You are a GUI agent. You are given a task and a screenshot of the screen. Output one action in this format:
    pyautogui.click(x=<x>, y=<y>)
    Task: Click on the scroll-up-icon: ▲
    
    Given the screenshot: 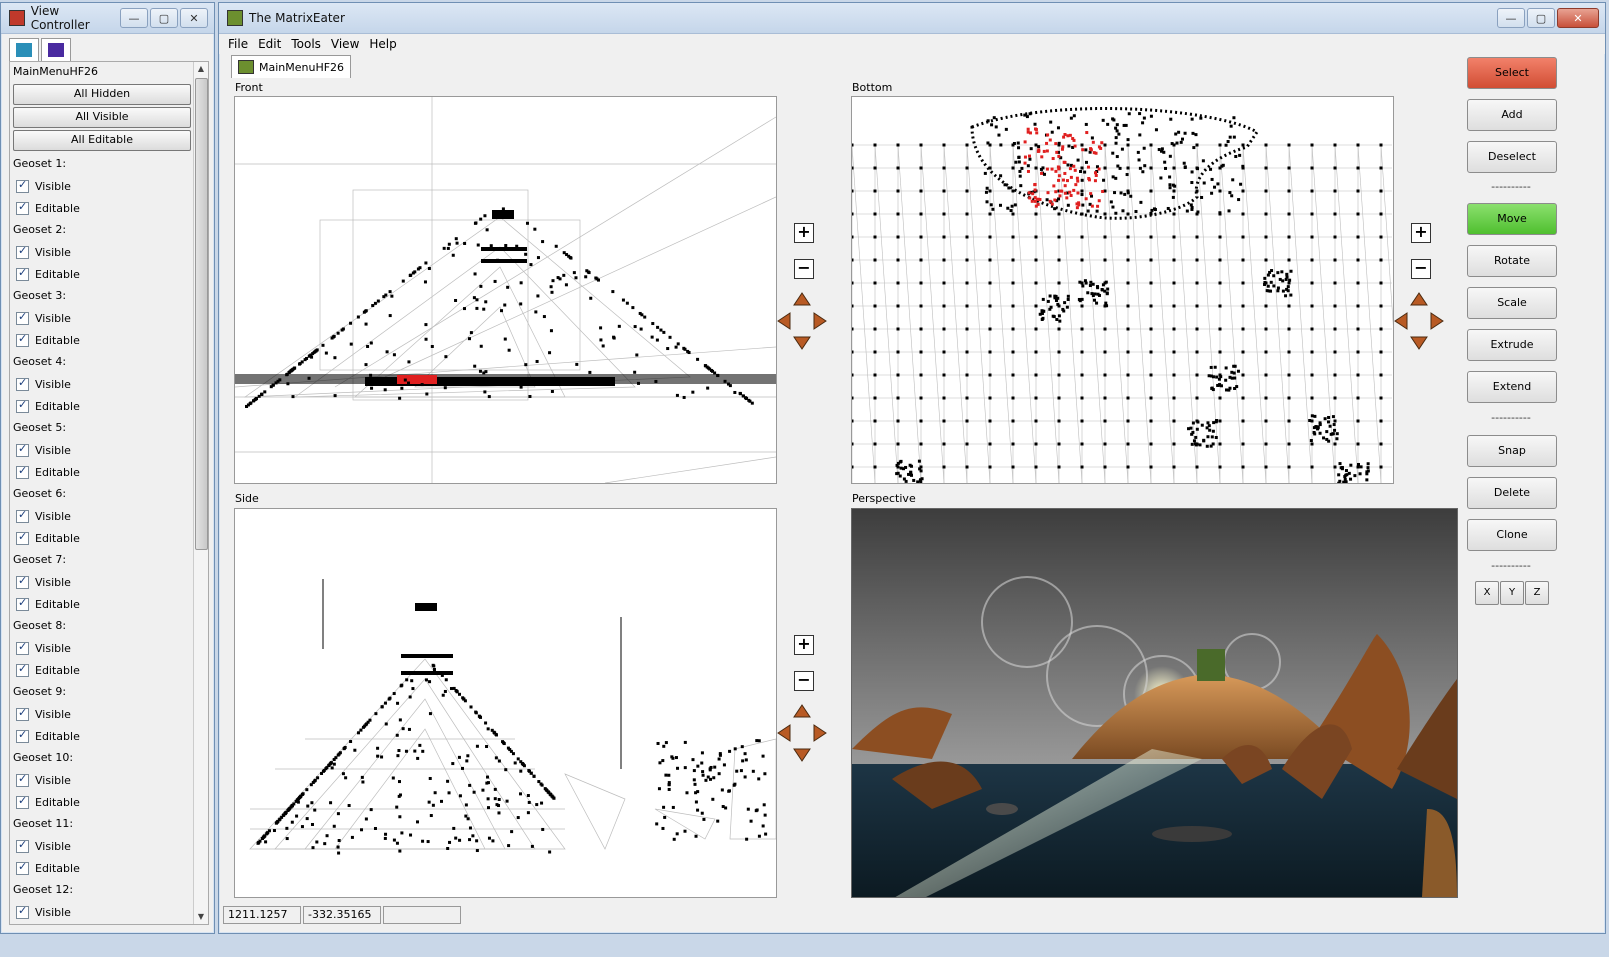 What is the action you would take?
    pyautogui.click(x=201, y=69)
    